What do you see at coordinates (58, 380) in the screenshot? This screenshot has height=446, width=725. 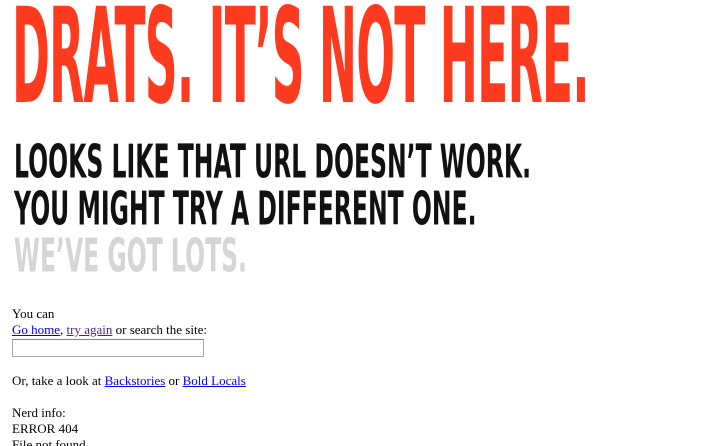 I see `sections-prefix: Or, take a look at` at bounding box center [58, 380].